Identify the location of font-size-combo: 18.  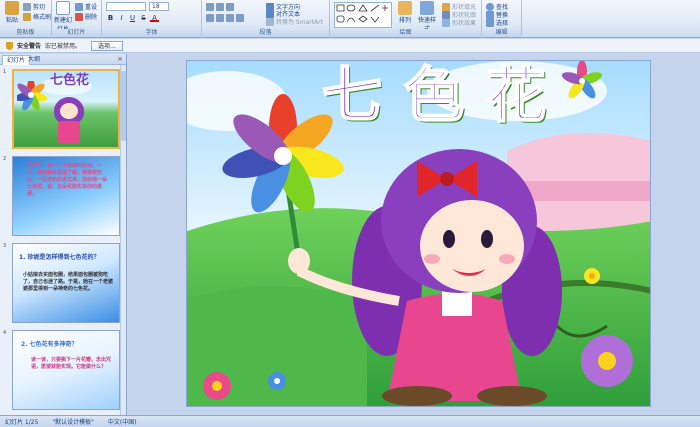
(159, 6).